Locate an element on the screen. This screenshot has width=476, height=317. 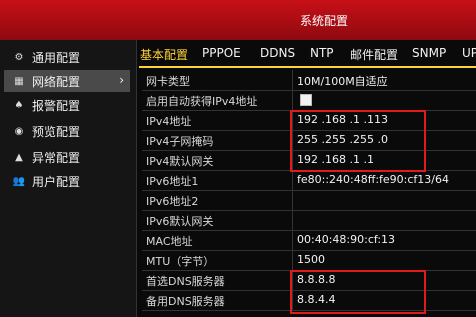
table-row: IPv6地址2 is located at coordinates (309, 200).